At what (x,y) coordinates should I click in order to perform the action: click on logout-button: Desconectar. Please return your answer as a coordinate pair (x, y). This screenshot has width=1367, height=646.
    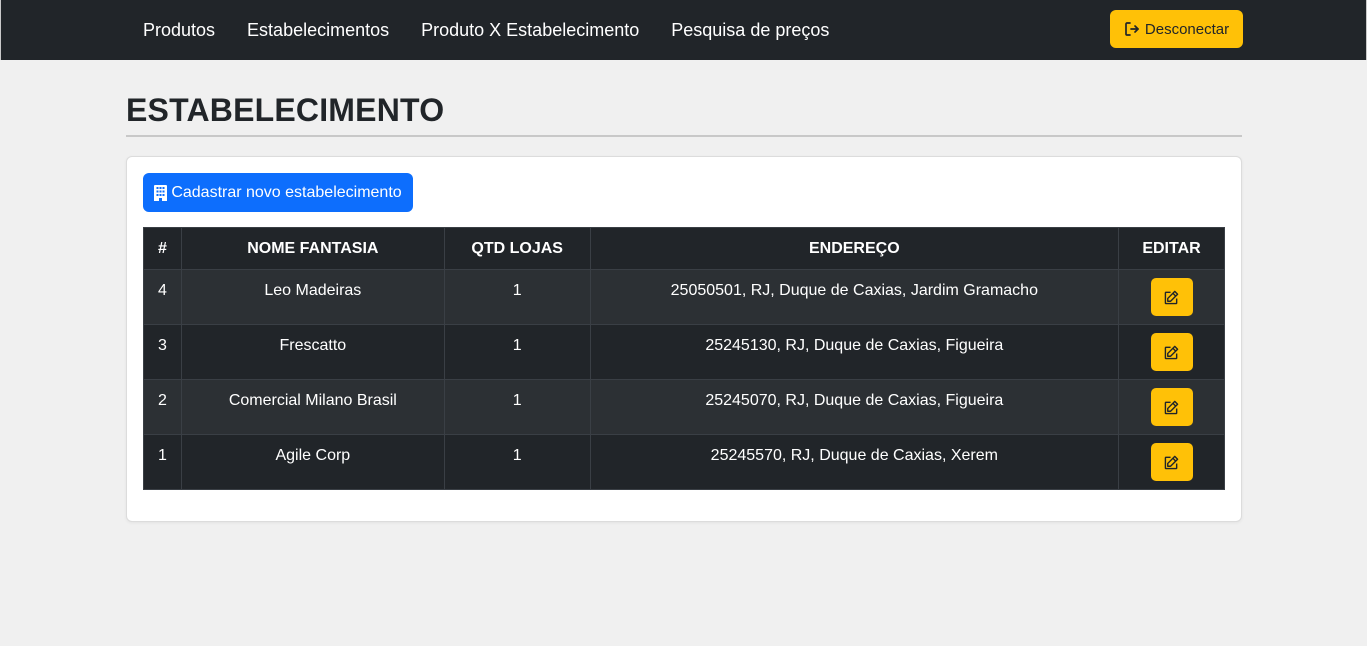
    Looking at the image, I should click on (1176, 29).